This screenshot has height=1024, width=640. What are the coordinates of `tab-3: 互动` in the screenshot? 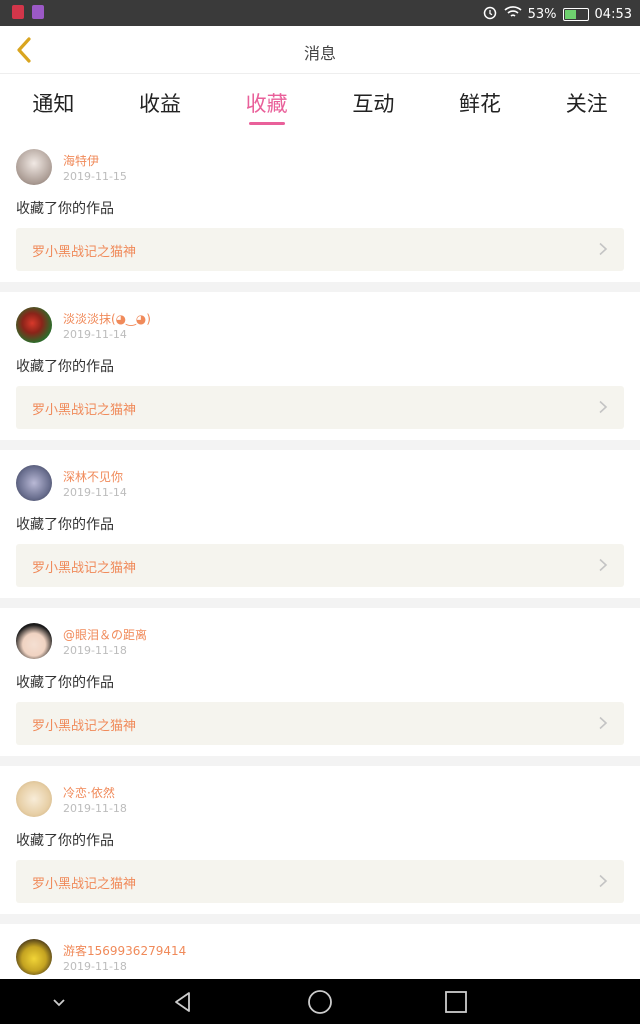 It's located at (373, 104).